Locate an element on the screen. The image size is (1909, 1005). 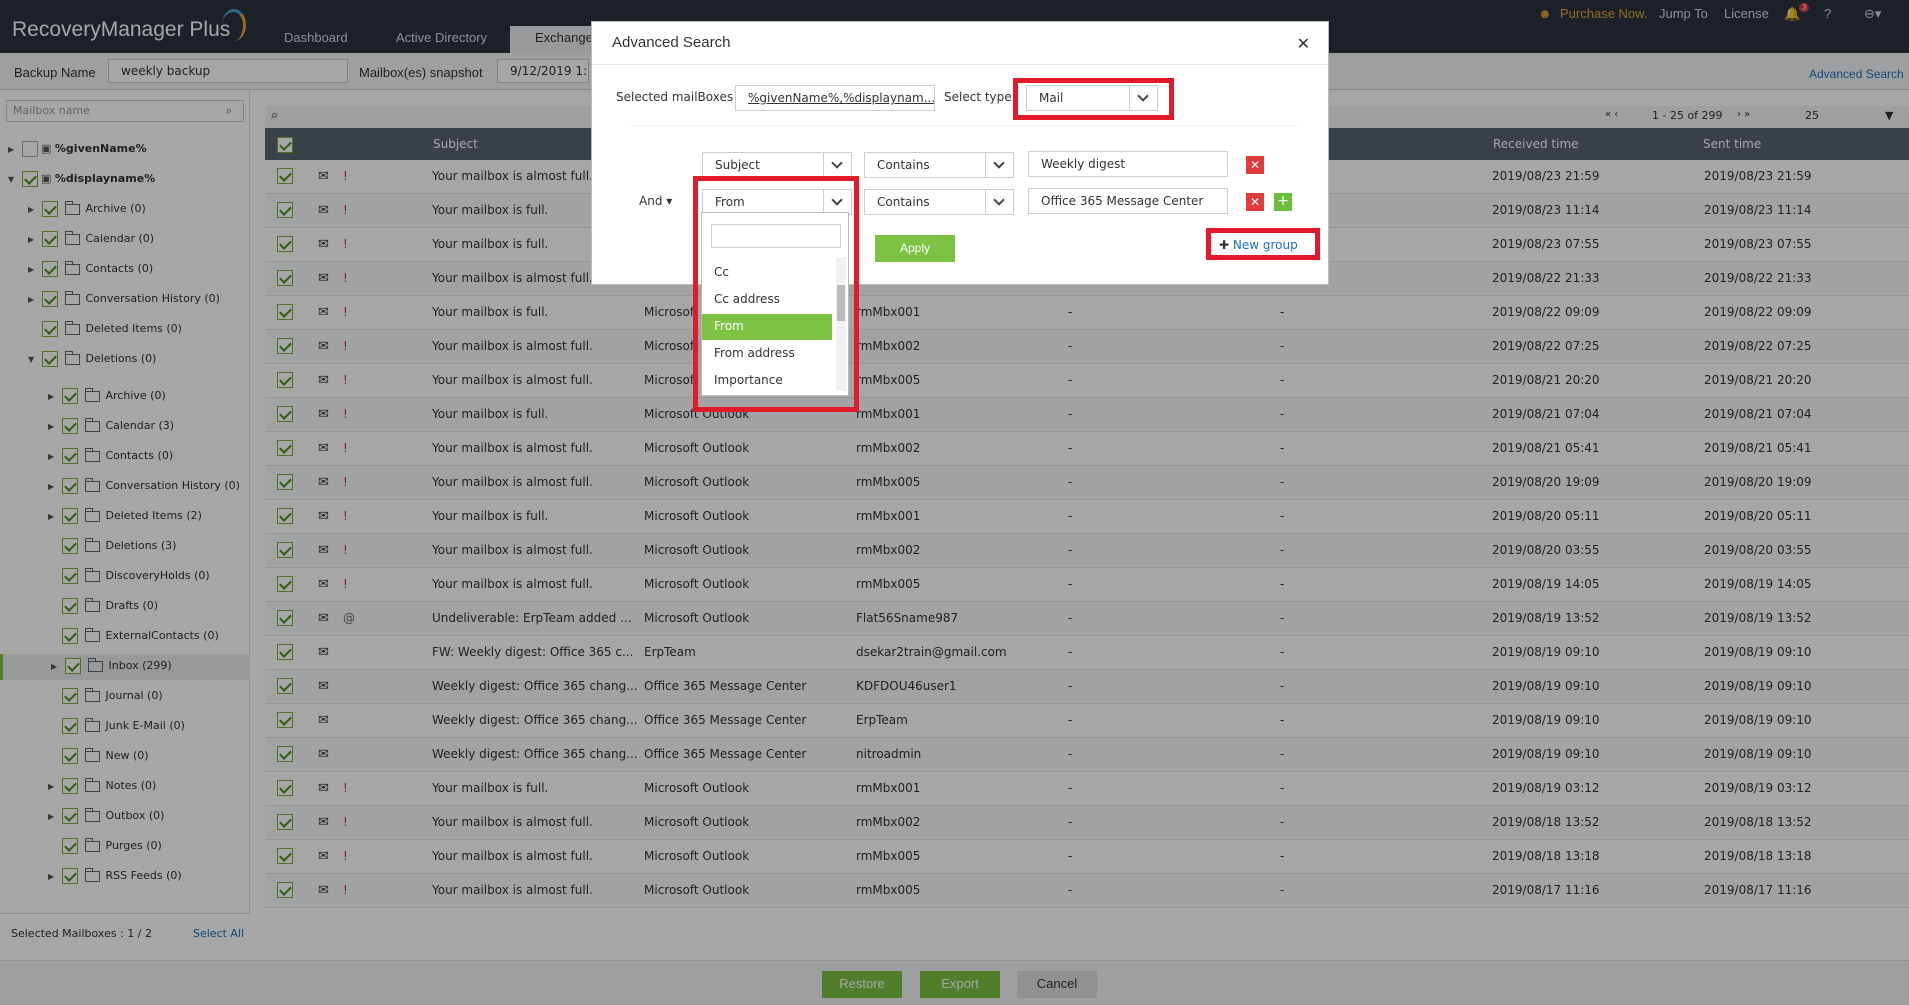
rule1-value-input: Weekly digest is located at coordinates (1128, 164).